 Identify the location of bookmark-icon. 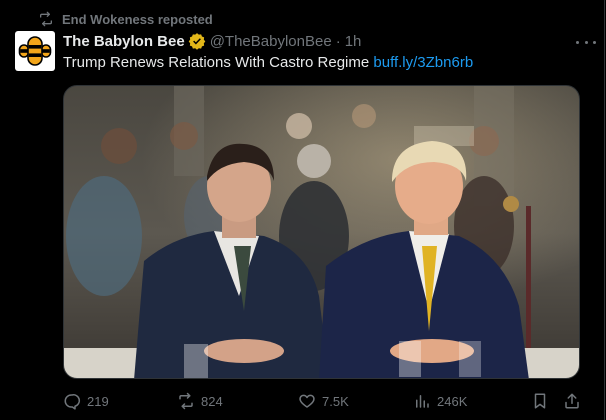
(540, 401).